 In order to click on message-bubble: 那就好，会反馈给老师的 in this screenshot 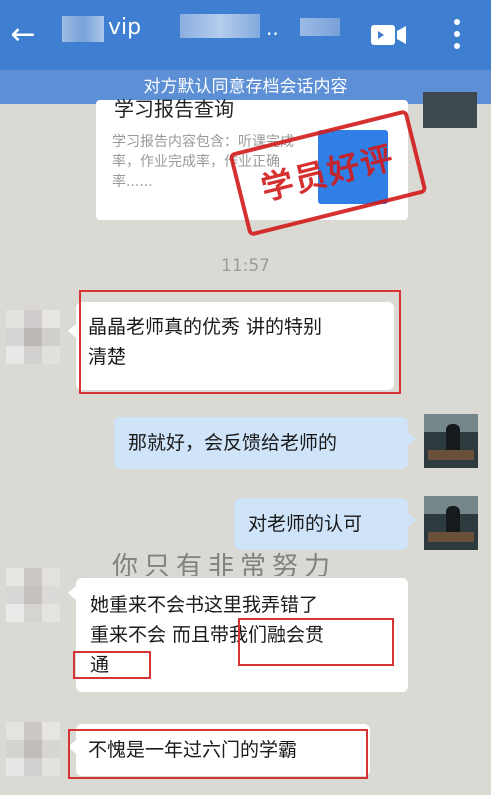, I will do `click(261, 443)`.